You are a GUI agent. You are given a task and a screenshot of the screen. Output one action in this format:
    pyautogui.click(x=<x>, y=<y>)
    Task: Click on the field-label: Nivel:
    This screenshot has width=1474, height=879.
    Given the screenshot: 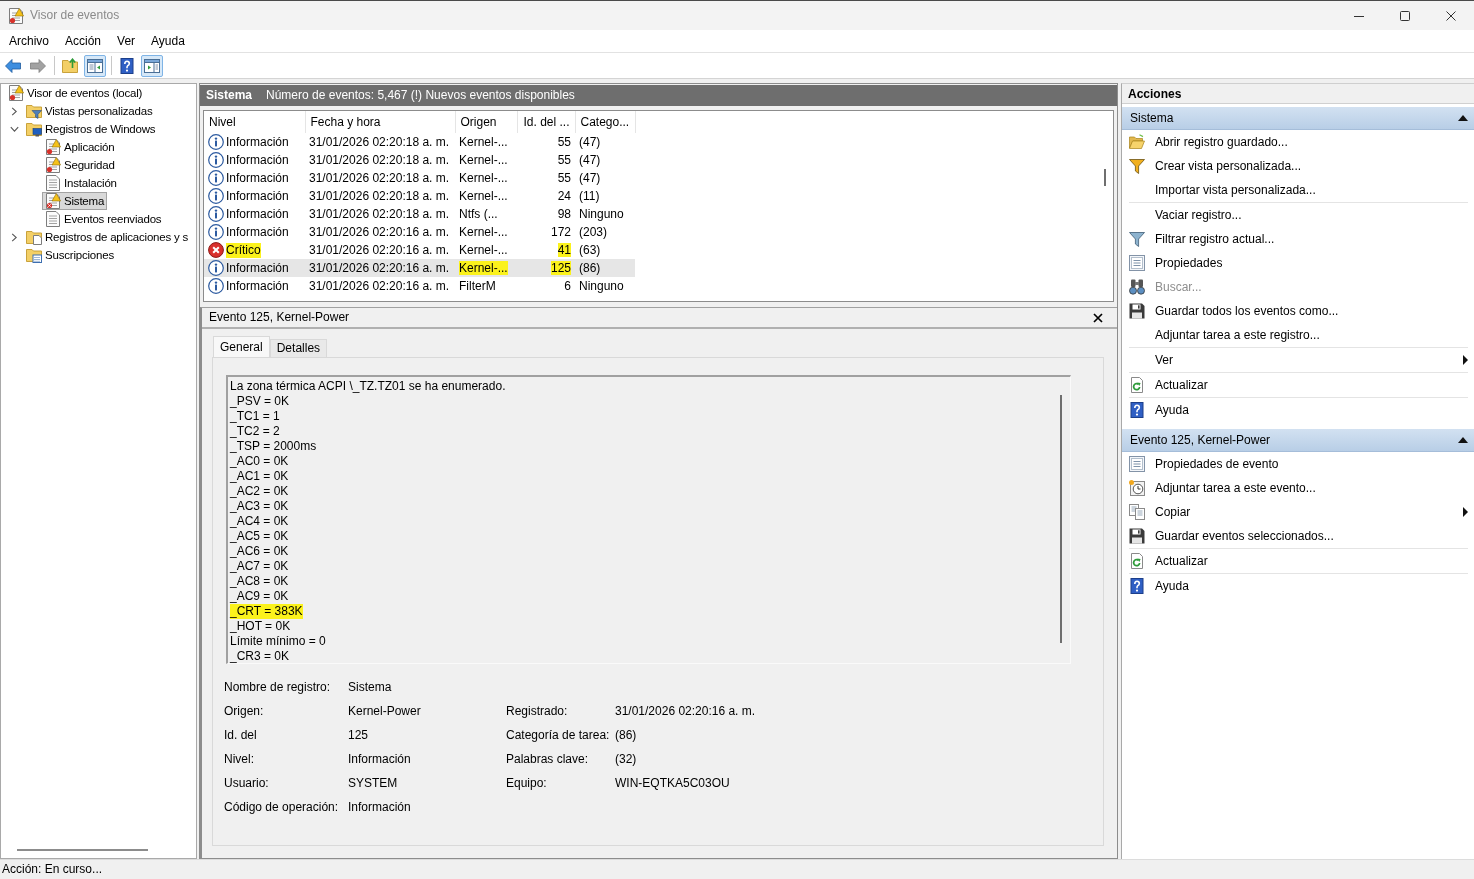 What is the action you would take?
    pyautogui.click(x=239, y=758)
    